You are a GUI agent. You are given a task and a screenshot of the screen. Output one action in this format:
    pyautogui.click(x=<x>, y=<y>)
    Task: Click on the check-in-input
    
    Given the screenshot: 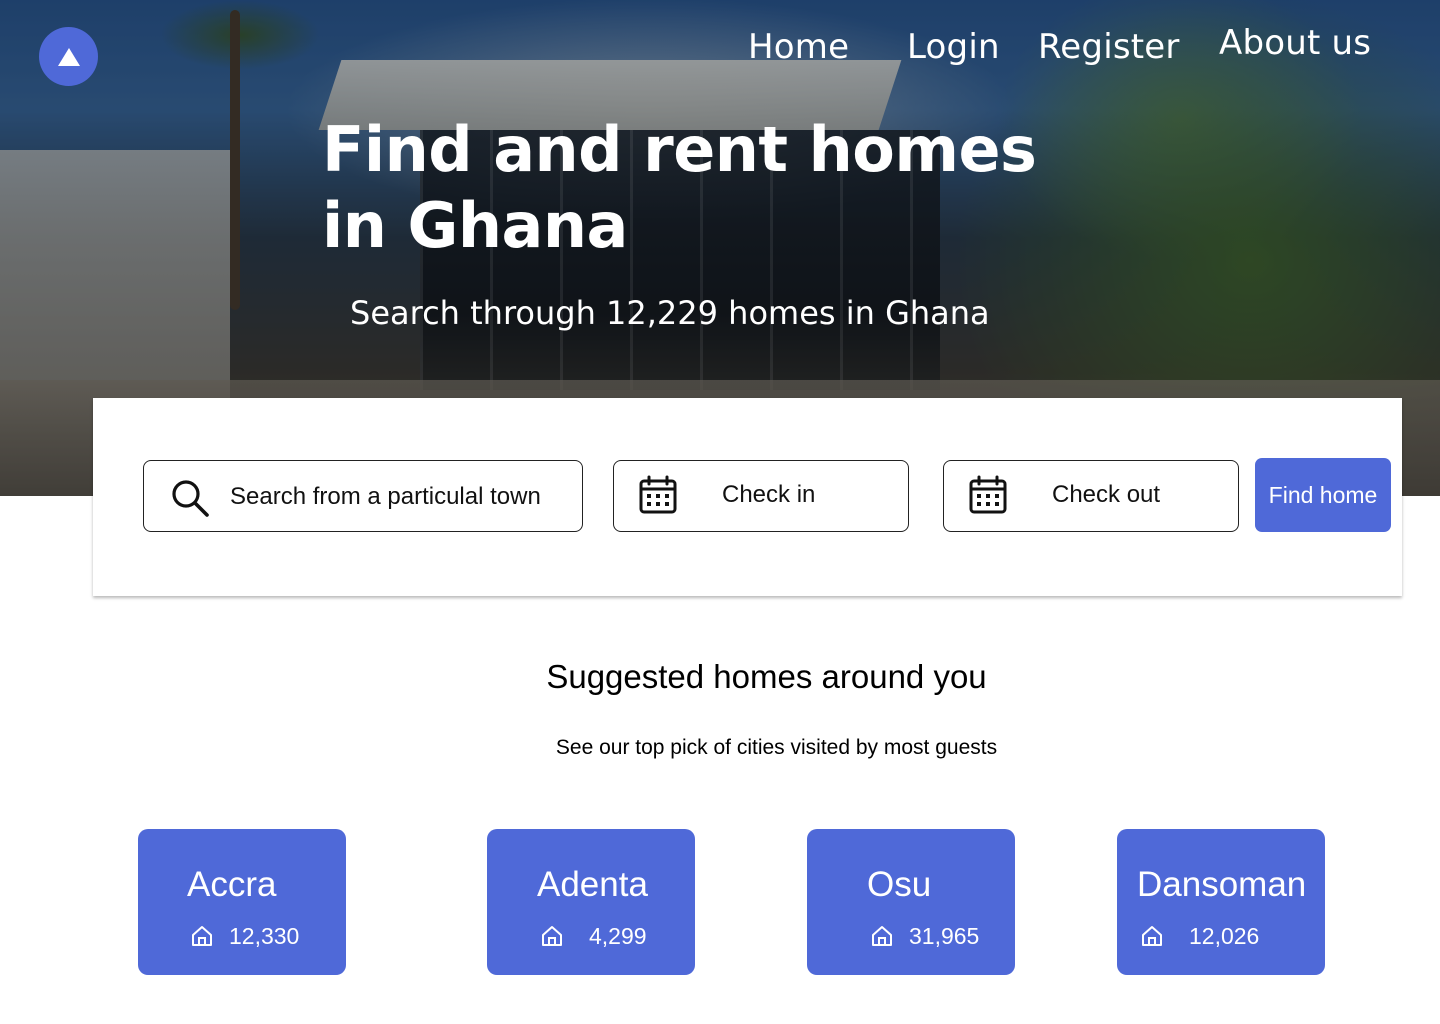 What is the action you would take?
    pyautogui.click(x=807, y=495)
    